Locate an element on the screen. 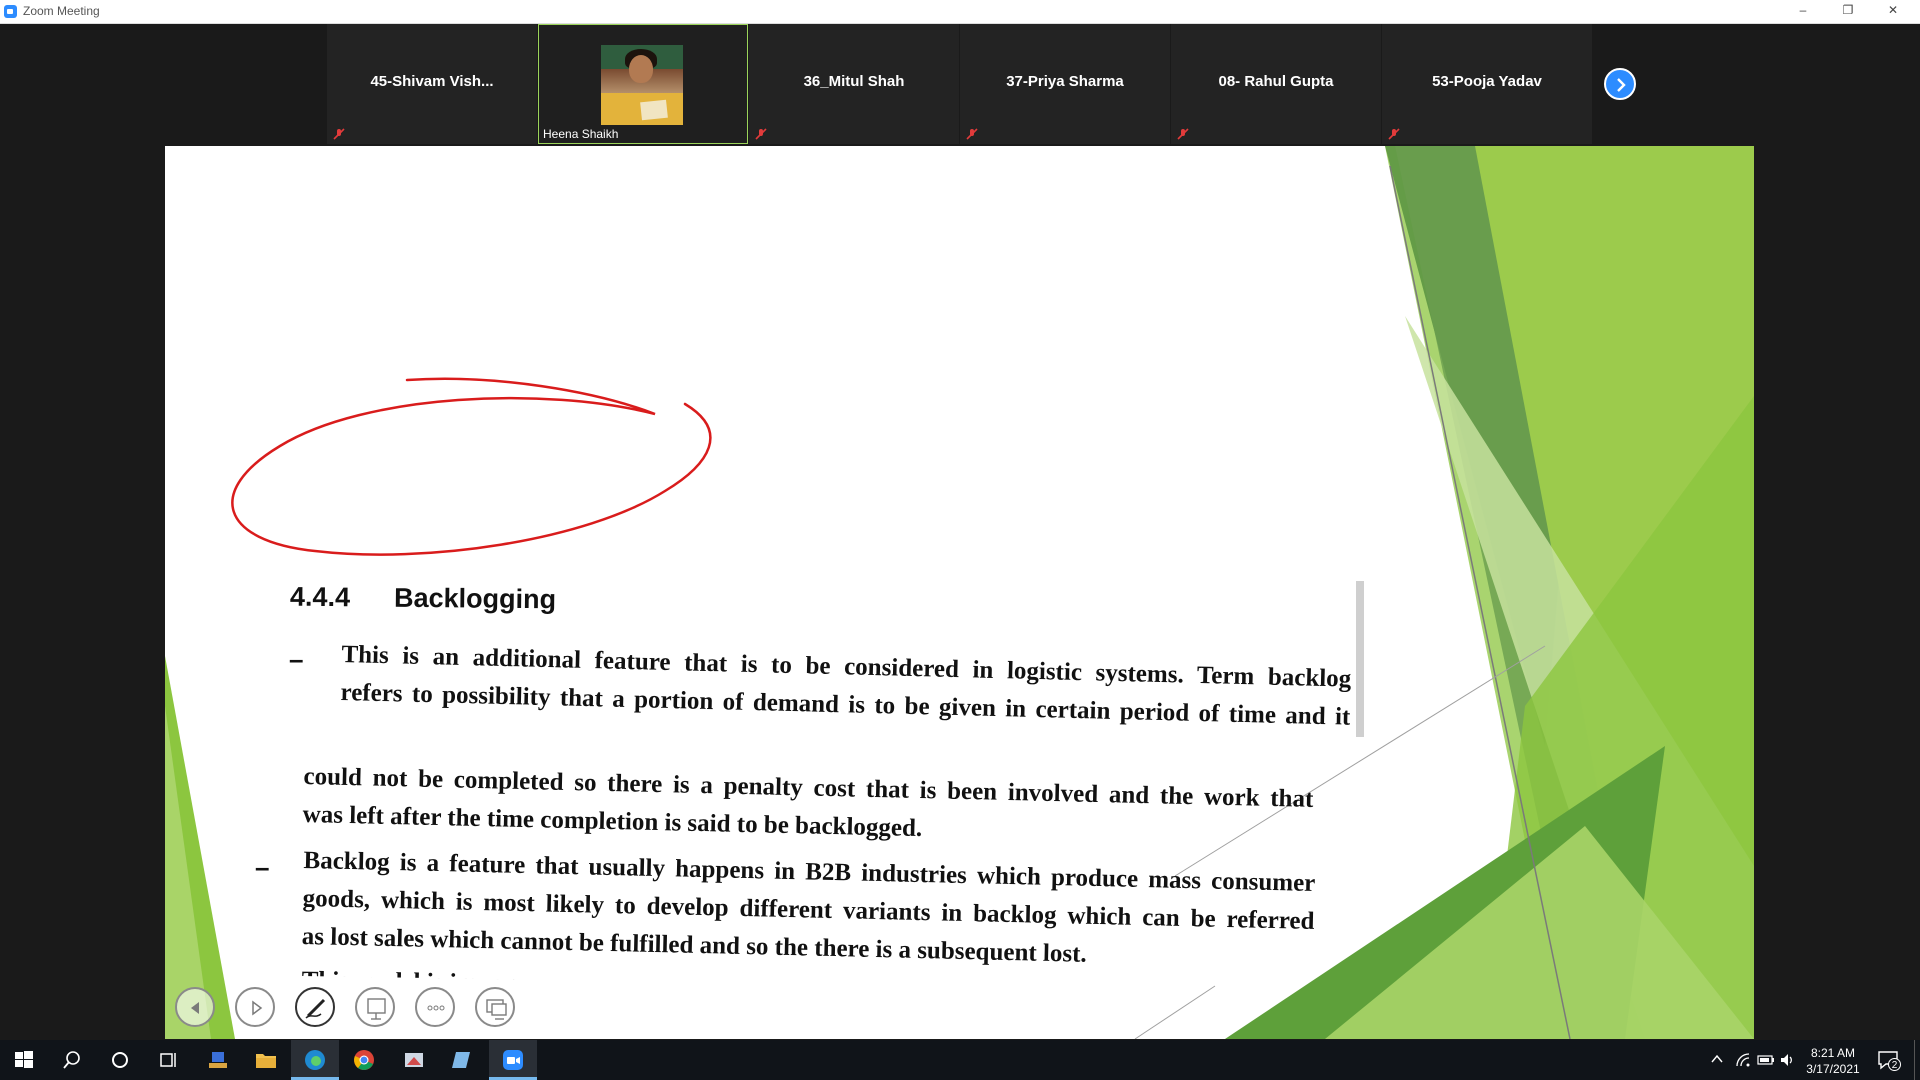 The height and width of the screenshot is (1080, 1920). participant-video is located at coordinates (642, 85).